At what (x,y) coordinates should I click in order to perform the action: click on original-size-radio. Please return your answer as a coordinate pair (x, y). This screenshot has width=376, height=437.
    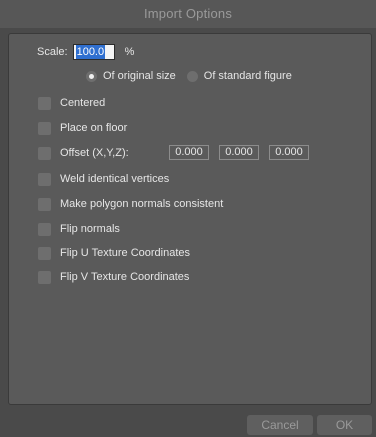
    Looking at the image, I should click on (91, 76).